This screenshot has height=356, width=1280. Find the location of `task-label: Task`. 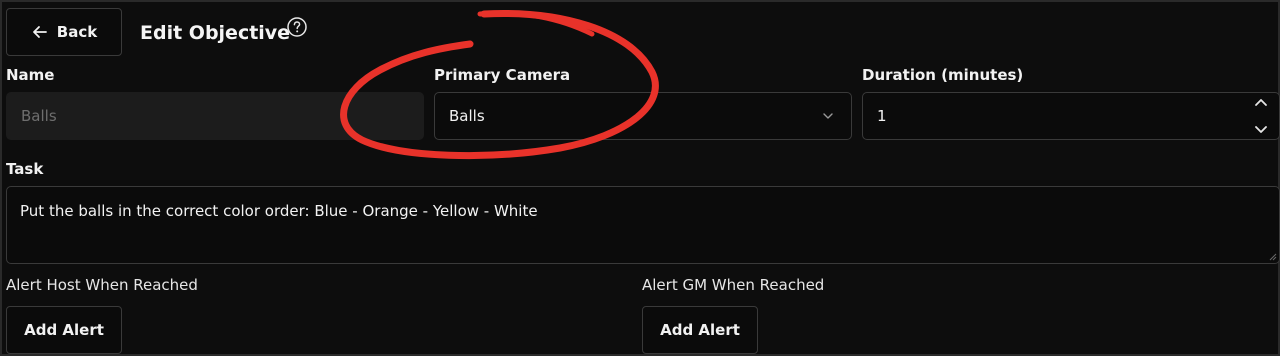

task-label: Task is located at coordinates (25, 169).